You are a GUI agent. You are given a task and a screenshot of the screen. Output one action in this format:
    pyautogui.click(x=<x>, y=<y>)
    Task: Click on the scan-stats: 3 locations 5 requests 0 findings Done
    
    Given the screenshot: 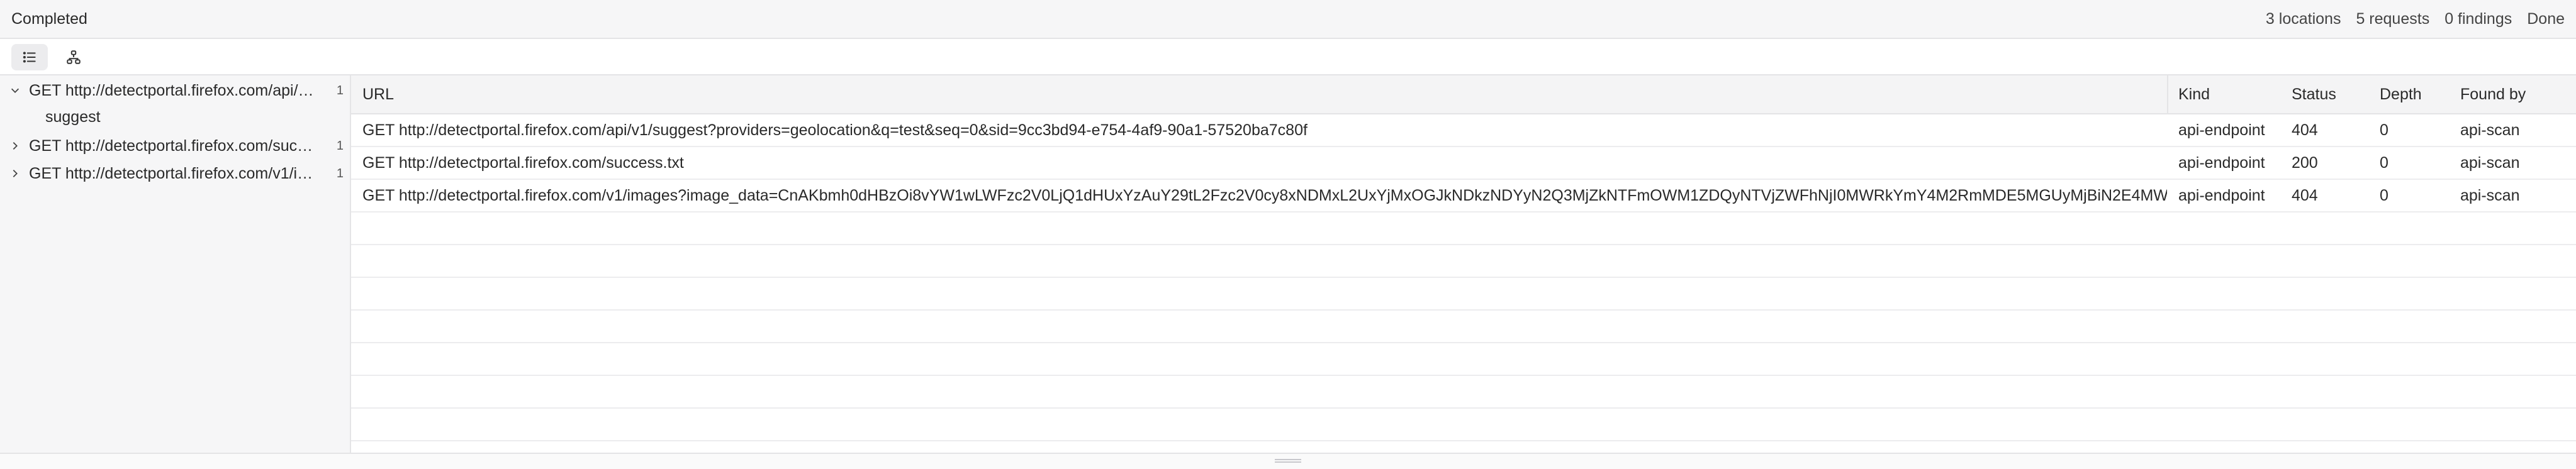 What is the action you would take?
    pyautogui.click(x=2415, y=19)
    